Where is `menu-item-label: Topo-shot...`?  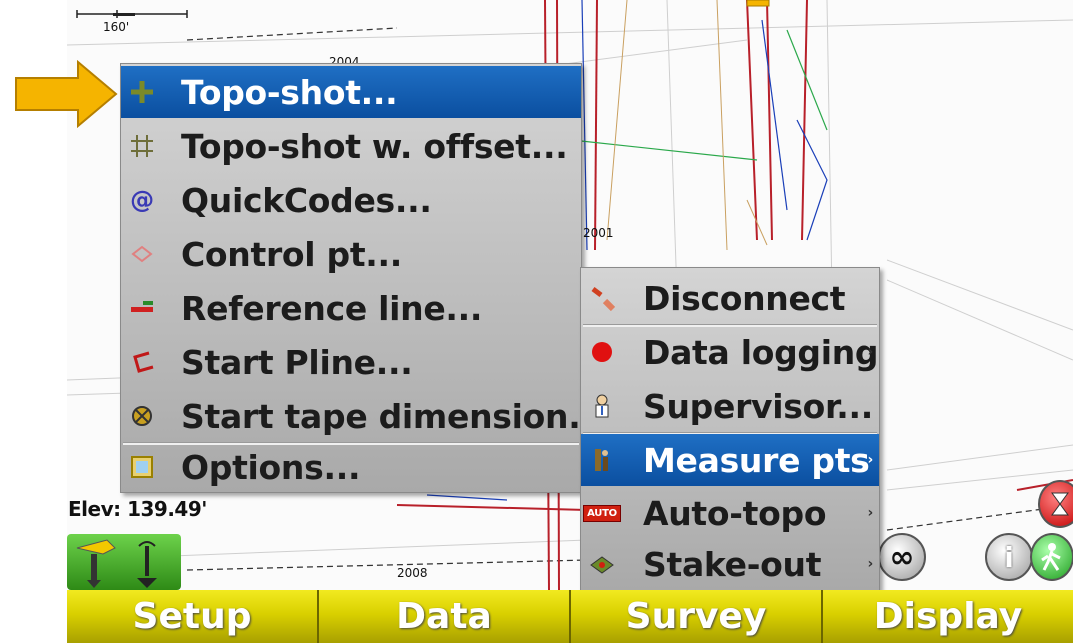 menu-item-label: Topo-shot... is located at coordinates (289, 92).